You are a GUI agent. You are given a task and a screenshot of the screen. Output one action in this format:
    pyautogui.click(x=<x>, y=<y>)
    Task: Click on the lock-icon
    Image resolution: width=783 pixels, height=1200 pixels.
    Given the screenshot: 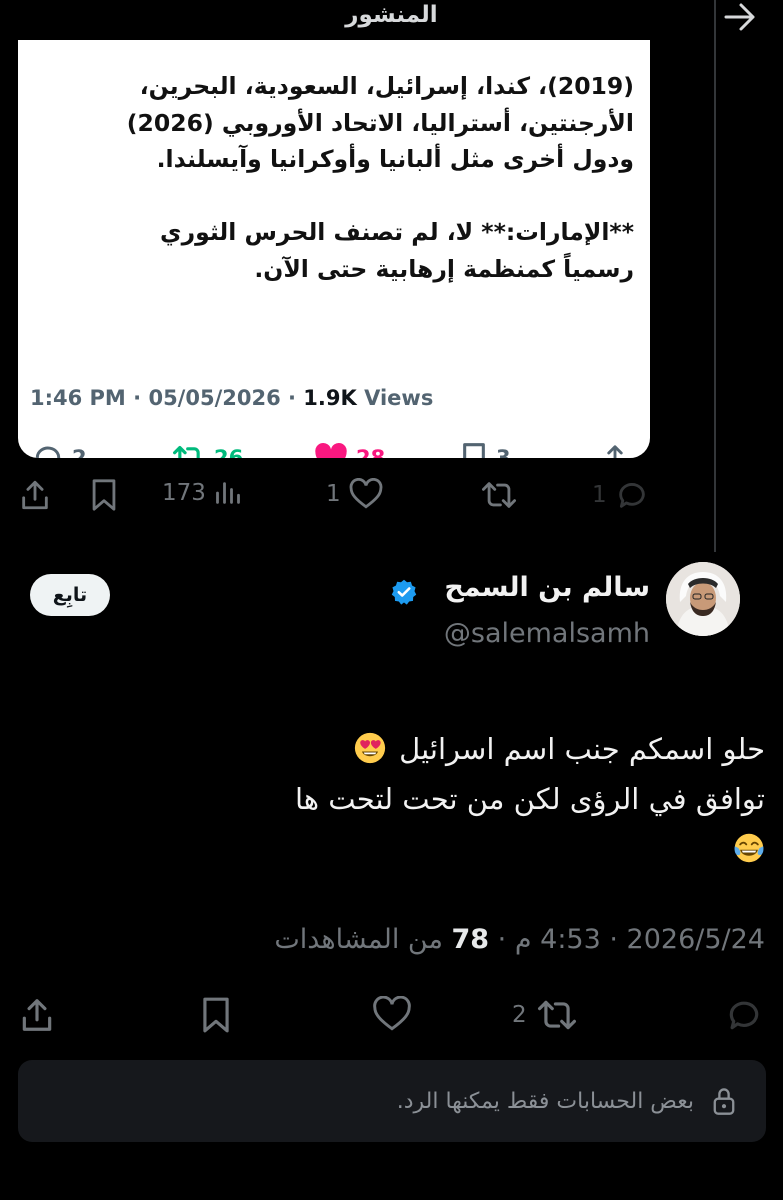 What is the action you would take?
    pyautogui.click(x=724, y=1101)
    